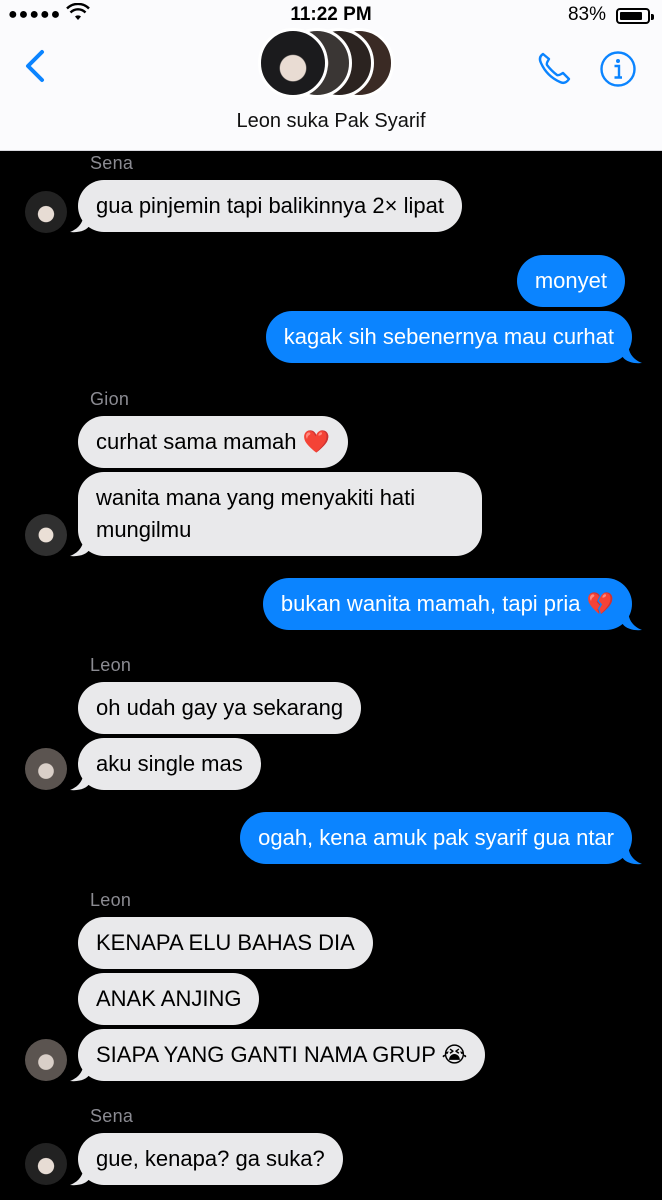 Image resolution: width=662 pixels, height=1200 pixels. What do you see at coordinates (331, 121) in the screenshot?
I see `group-name: Leon suka Pak Syarif` at bounding box center [331, 121].